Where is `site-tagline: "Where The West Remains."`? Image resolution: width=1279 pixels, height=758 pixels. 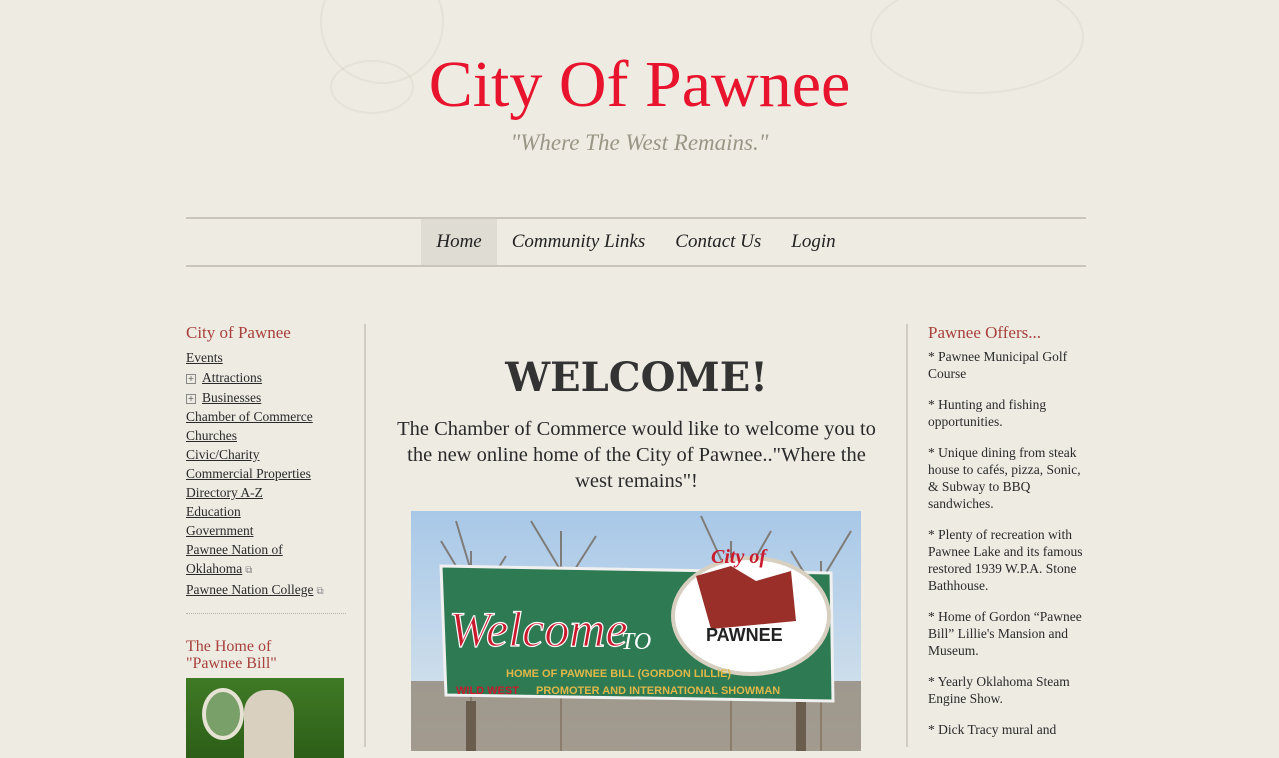
site-tagline: "Where The West Remains." is located at coordinates (639, 142).